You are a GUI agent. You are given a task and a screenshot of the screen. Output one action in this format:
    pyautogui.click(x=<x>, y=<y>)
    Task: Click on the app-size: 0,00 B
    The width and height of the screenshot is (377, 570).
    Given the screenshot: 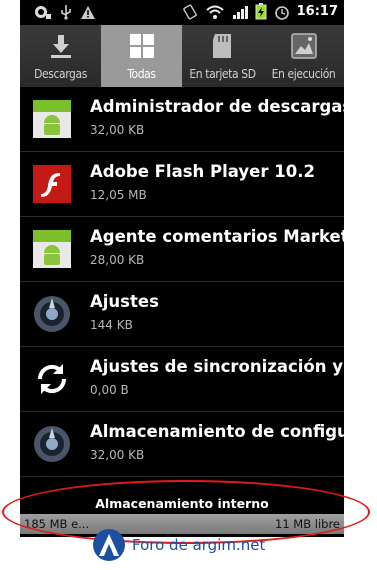 What is the action you would take?
    pyautogui.click(x=109, y=390)
    